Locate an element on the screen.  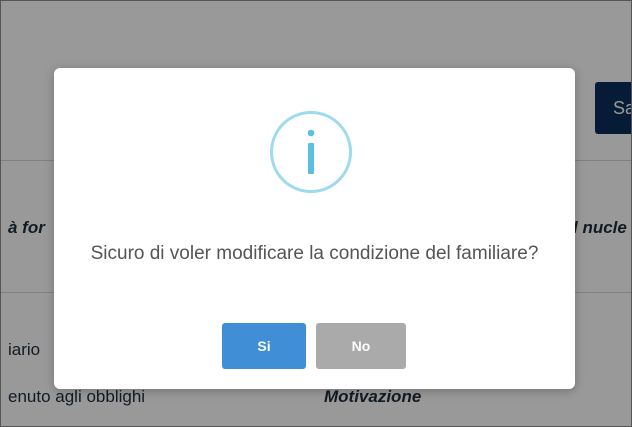
confirm-yes-button: Si is located at coordinates (264, 346).